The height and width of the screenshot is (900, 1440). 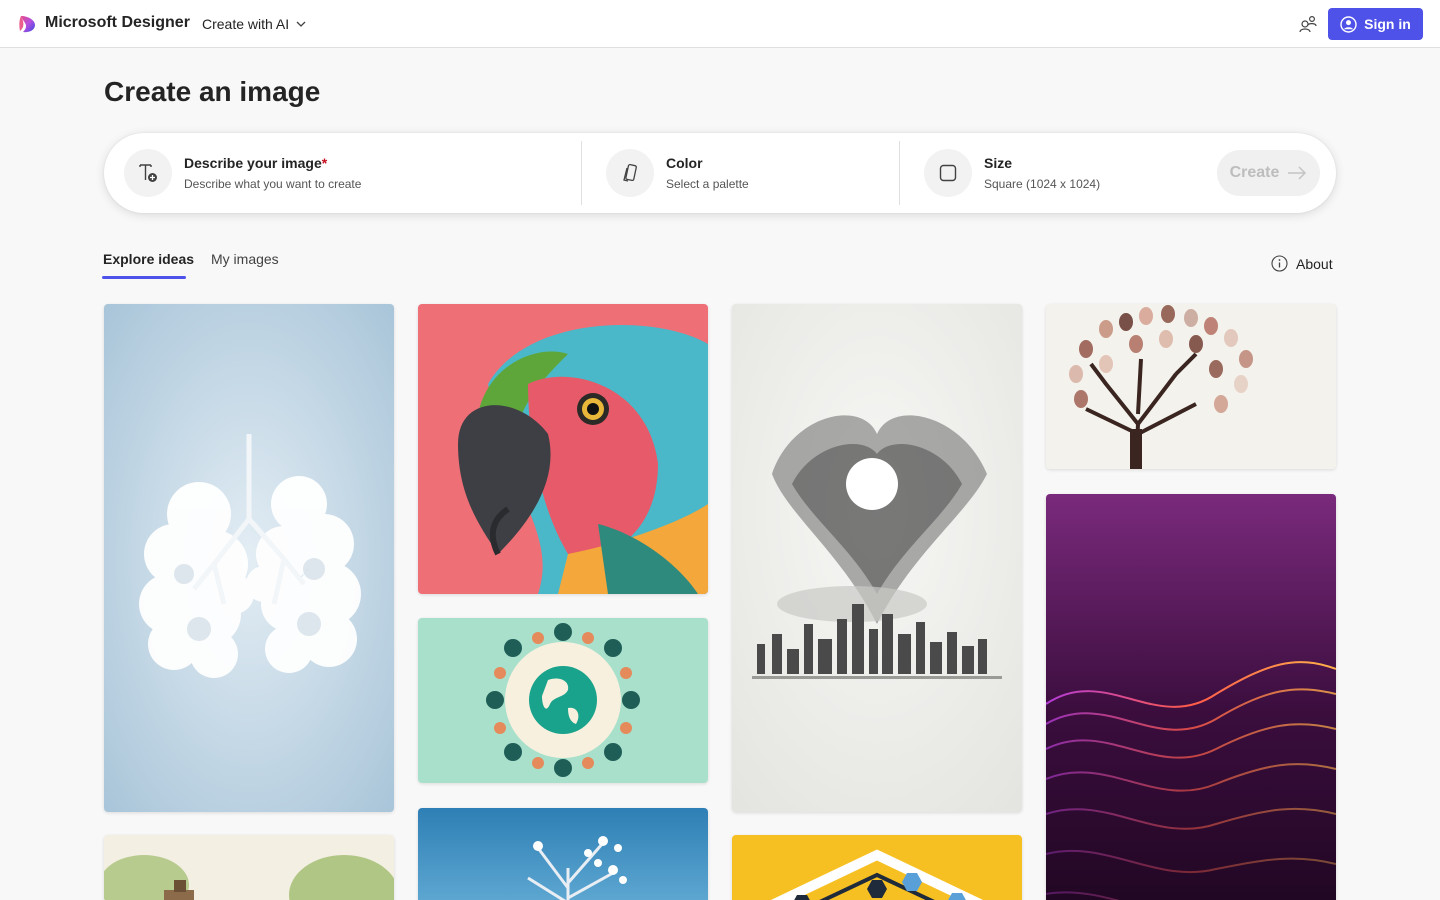 What do you see at coordinates (144, 277) in the screenshot?
I see `active-tab-indicator` at bounding box center [144, 277].